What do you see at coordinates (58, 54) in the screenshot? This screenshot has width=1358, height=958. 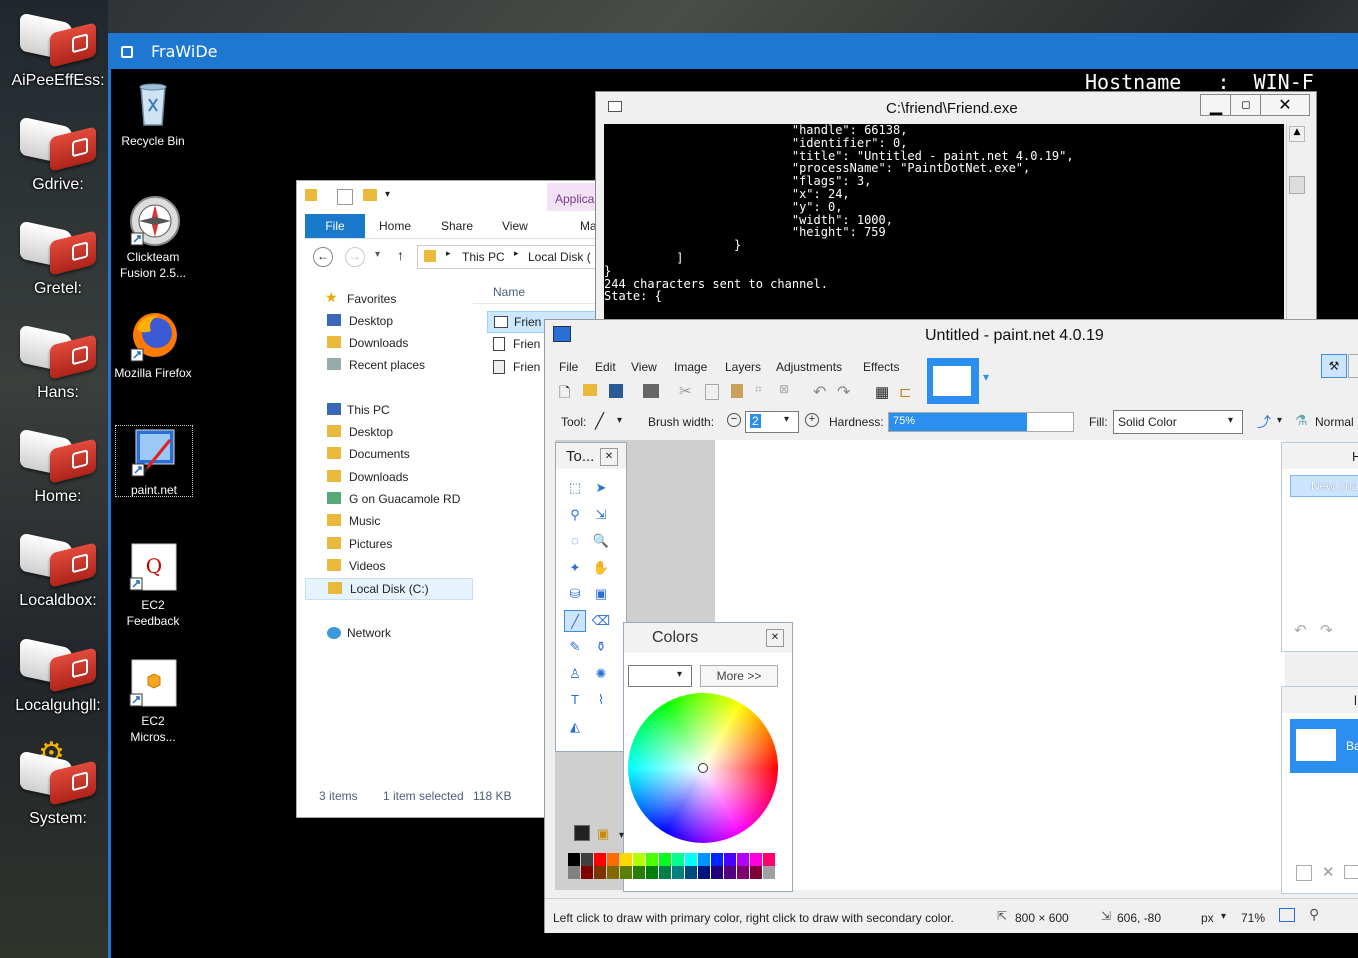 I see `drive-icon-item: AiPeeEffEss:` at bounding box center [58, 54].